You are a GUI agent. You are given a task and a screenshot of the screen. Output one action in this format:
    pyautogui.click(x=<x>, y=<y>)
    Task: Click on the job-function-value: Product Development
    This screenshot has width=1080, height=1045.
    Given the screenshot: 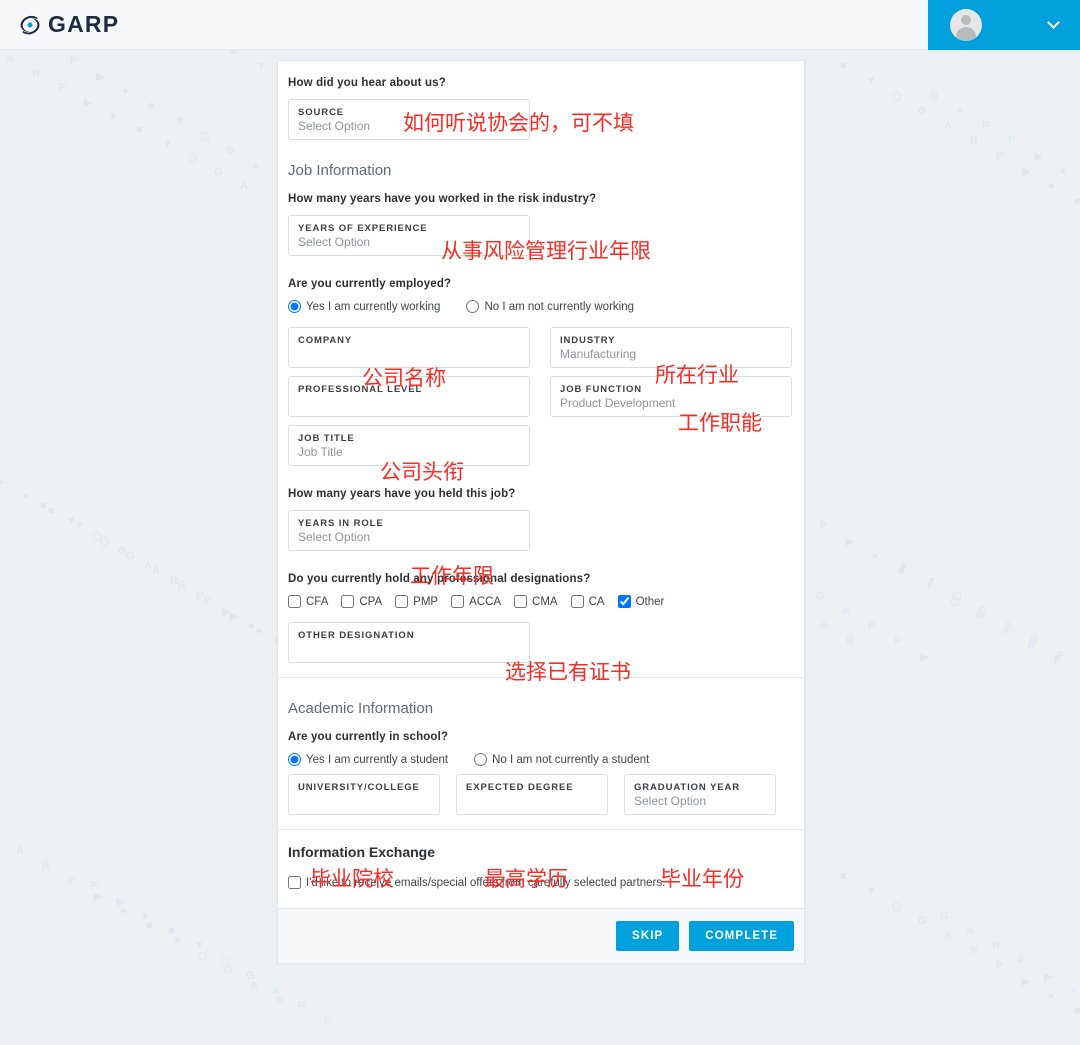 What is the action you would take?
    pyautogui.click(x=618, y=403)
    